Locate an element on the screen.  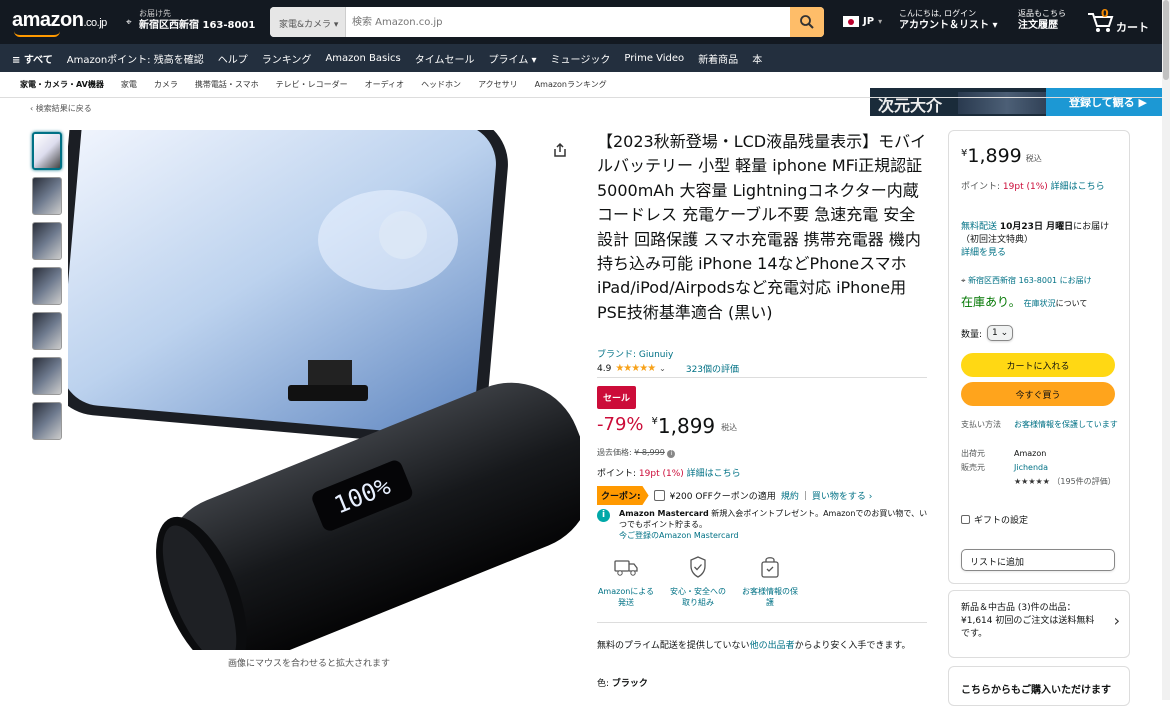
subnav-item-electronics: 家電・カメラ・AV機器 is located at coordinates (62, 84).